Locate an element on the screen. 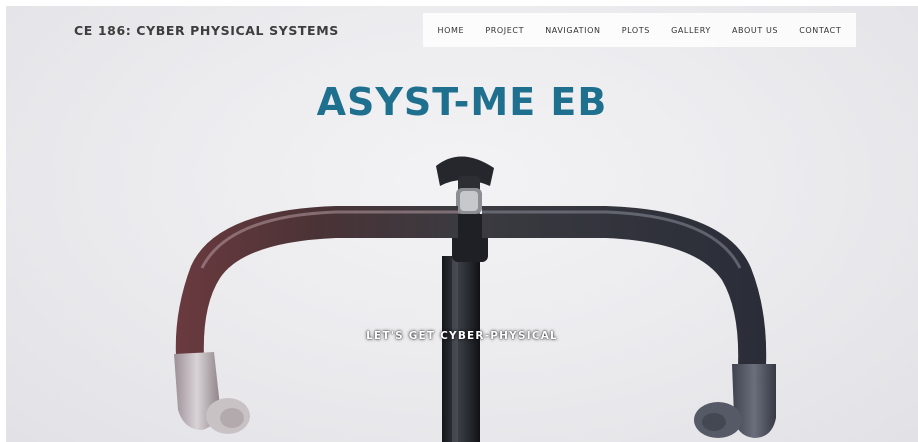 This screenshot has height=442, width=918. nav-item-about-us: ABOUT US is located at coordinates (755, 30).